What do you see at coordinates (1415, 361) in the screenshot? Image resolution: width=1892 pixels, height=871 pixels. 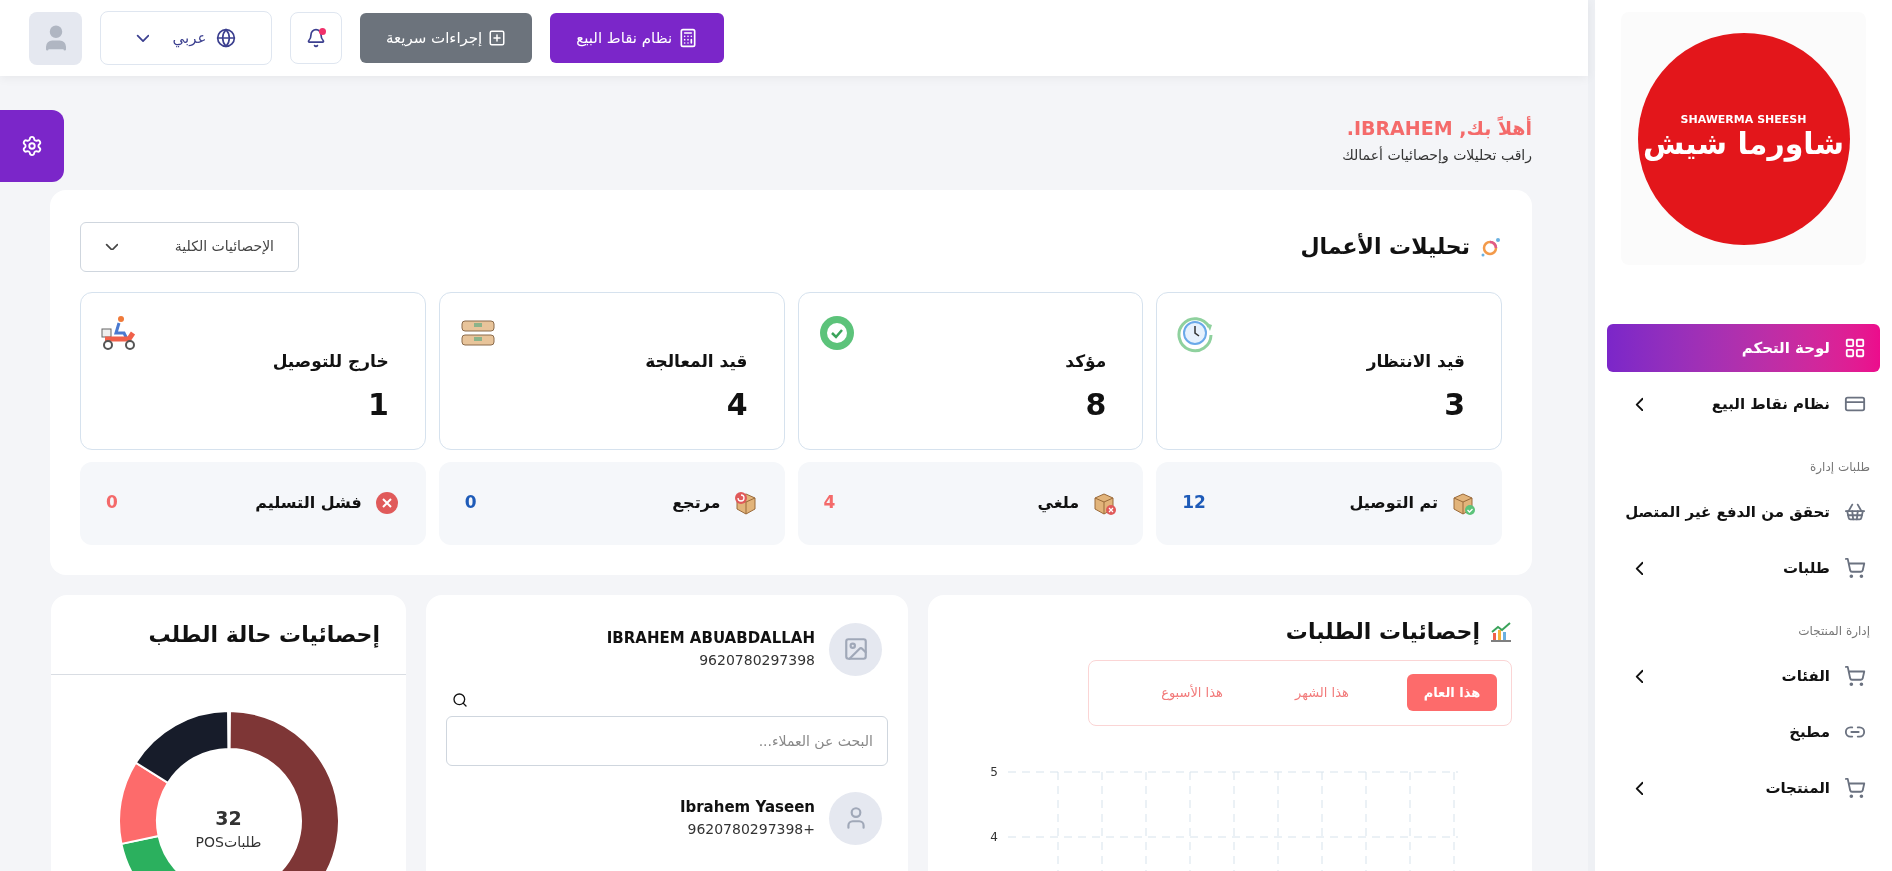 I see `stat-label: قيد الانتظار` at bounding box center [1415, 361].